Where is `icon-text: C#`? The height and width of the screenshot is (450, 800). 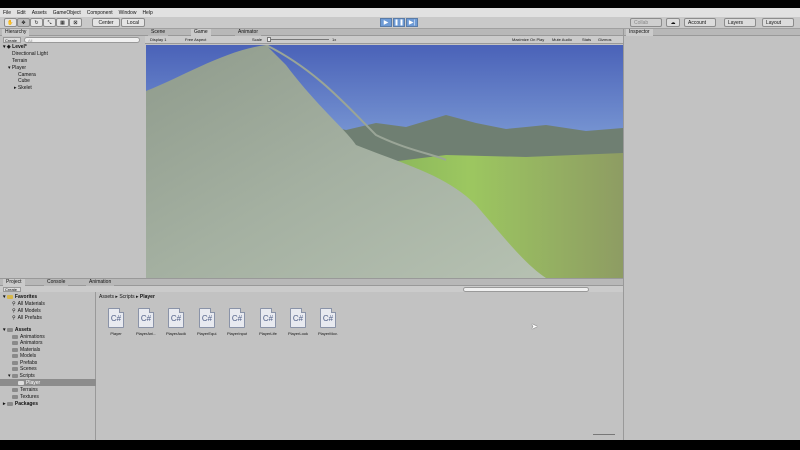
icon-text: C# is located at coordinates (116, 318).